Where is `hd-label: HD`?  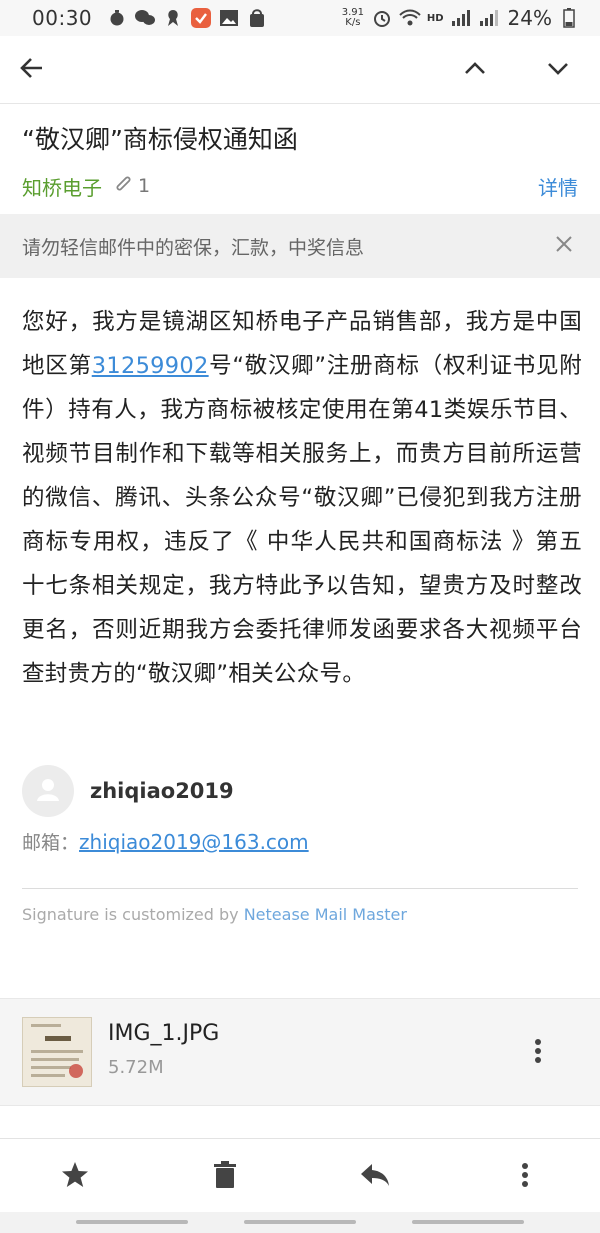
hd-label: HD is located at coordinates (435, 18).